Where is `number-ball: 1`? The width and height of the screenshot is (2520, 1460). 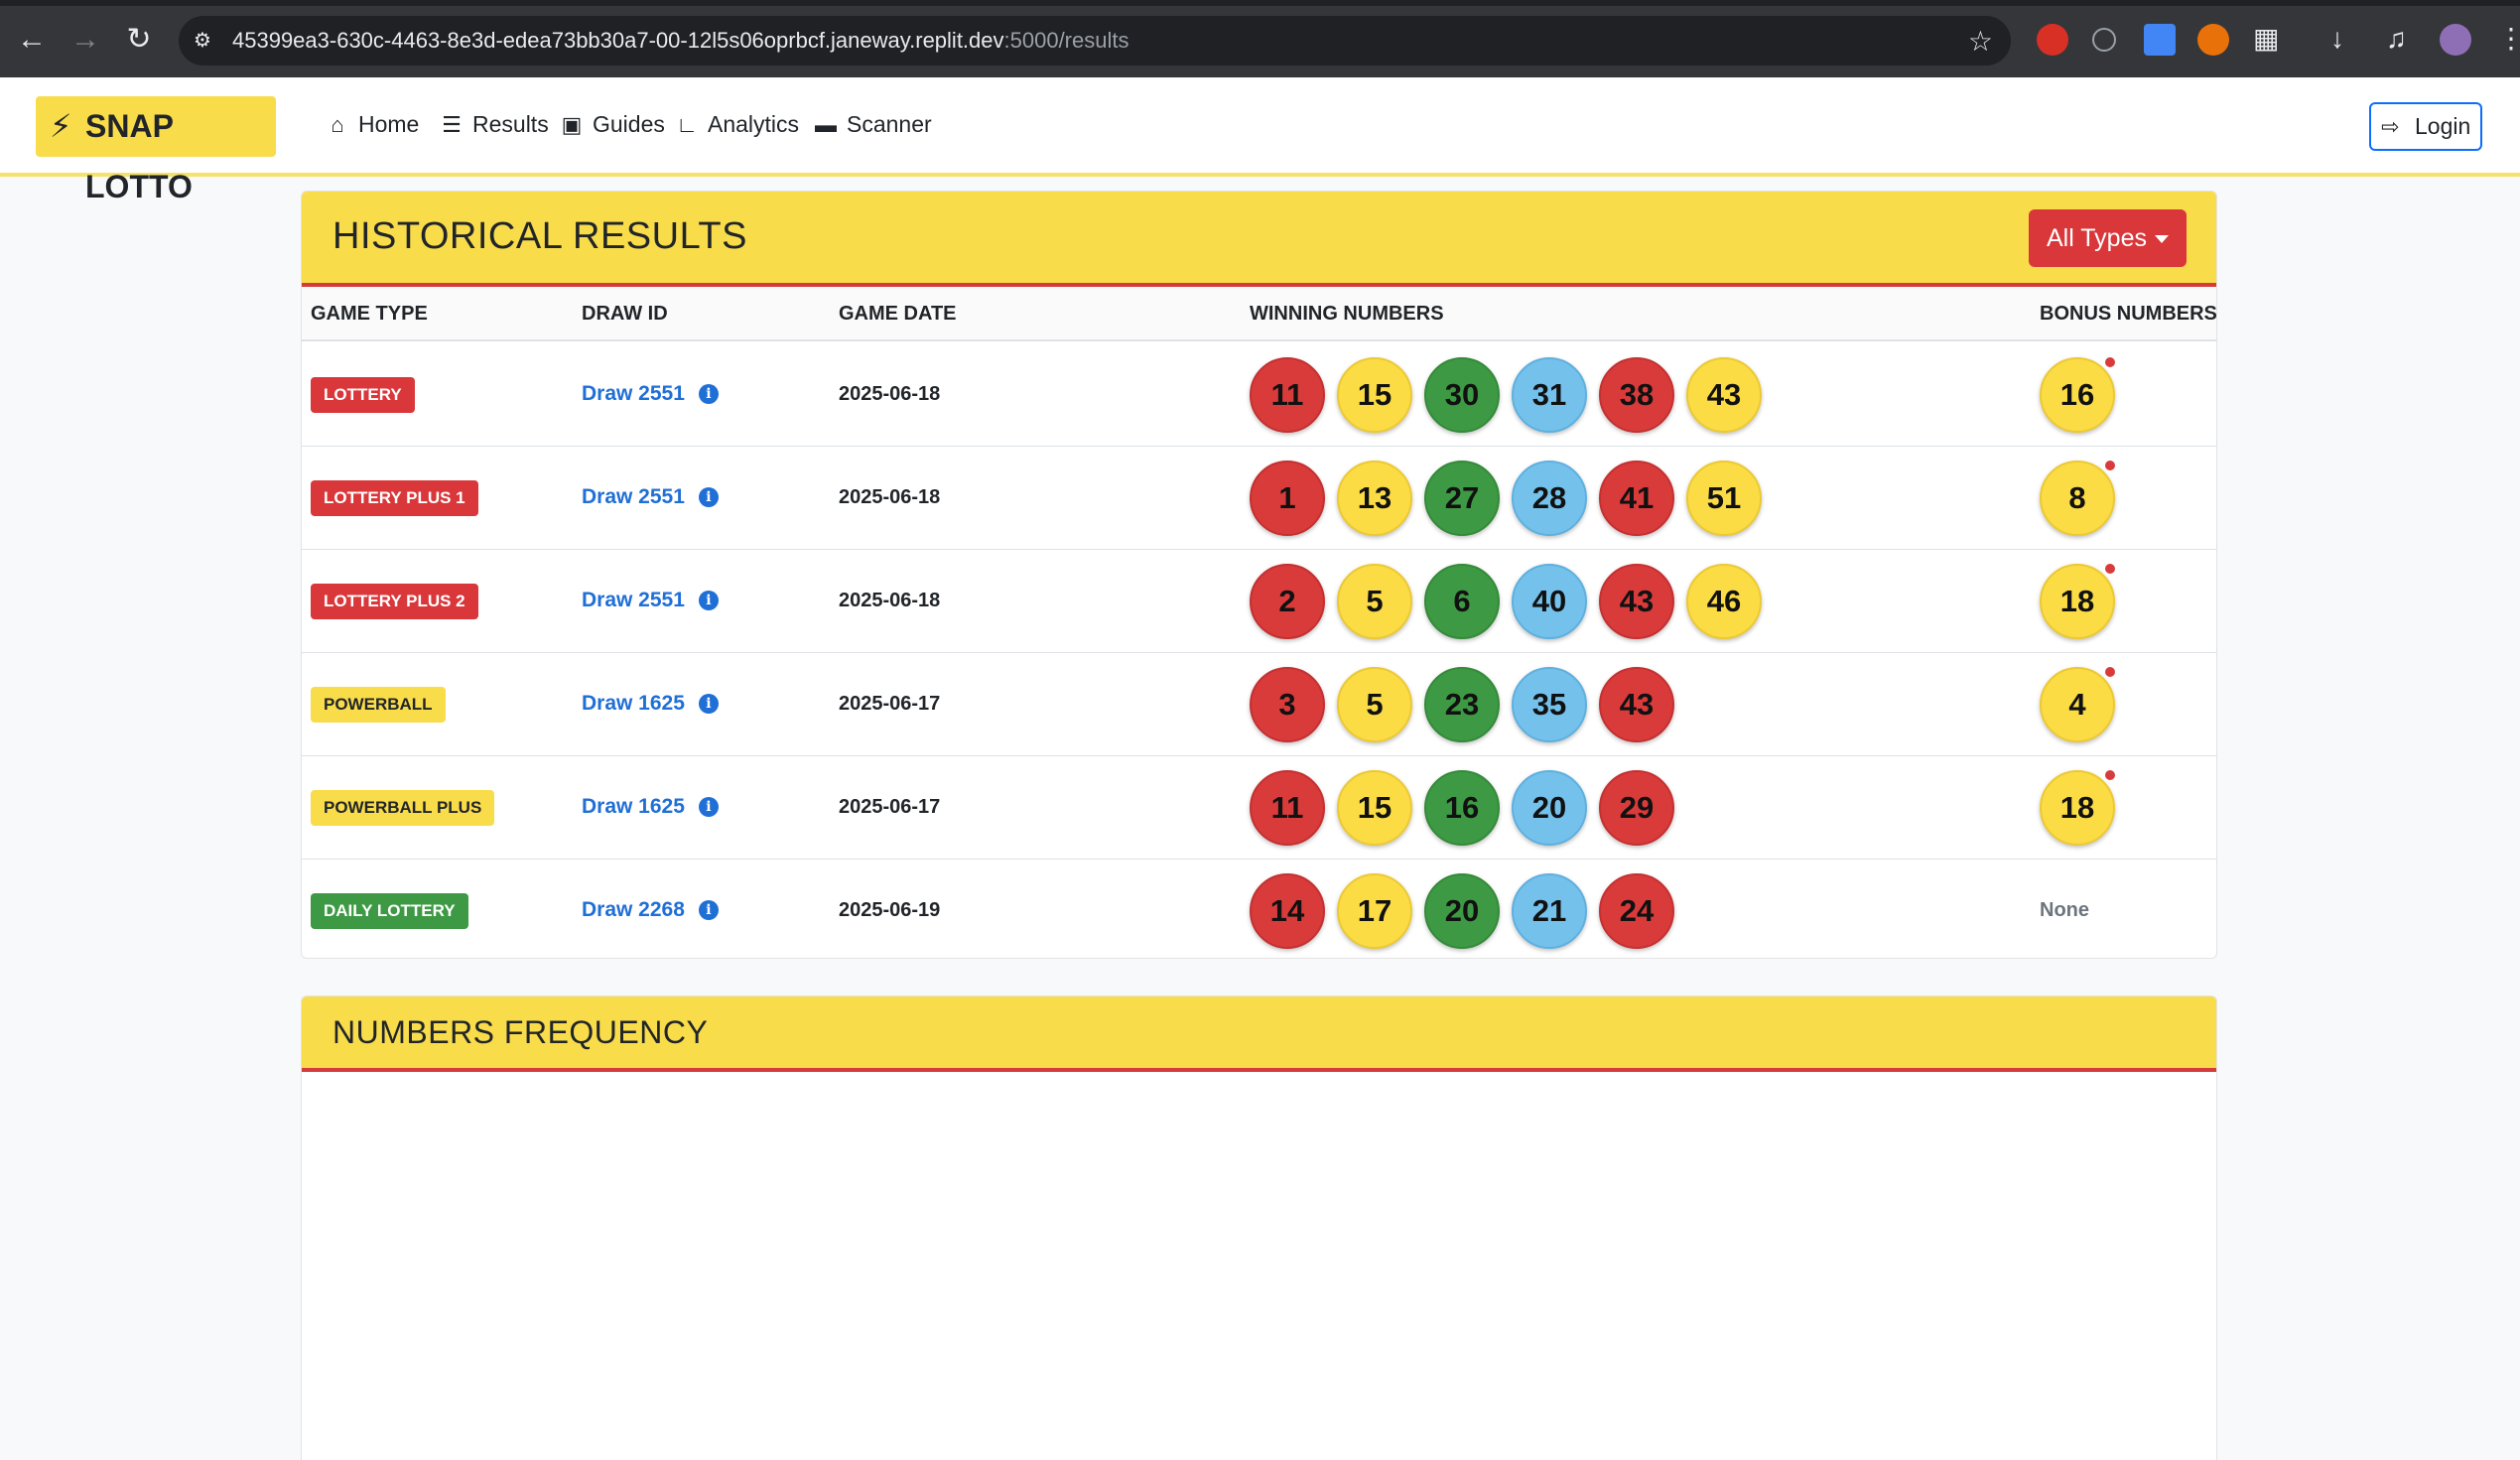 number-ball: 1 is located at coordinates (1287, 498).